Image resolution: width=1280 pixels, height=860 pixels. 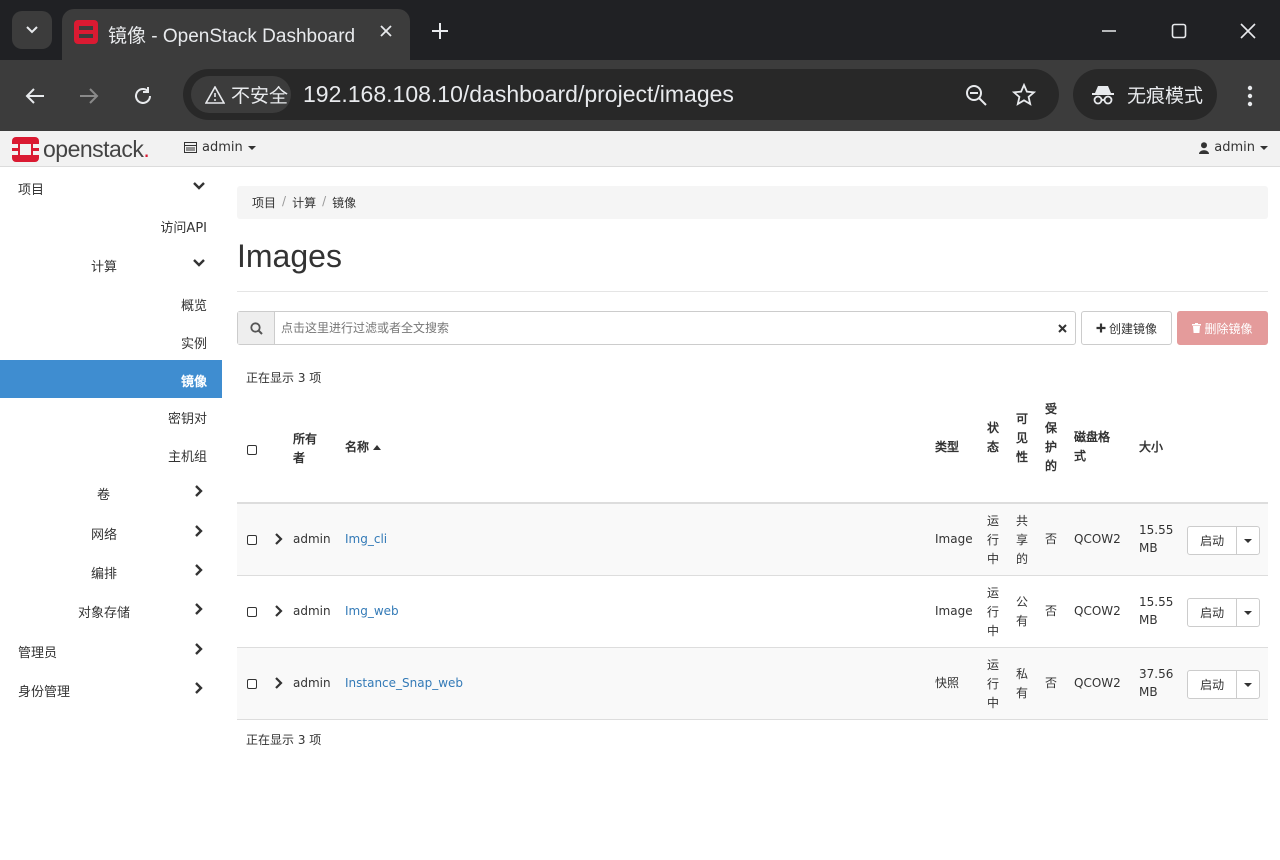 What do you see at coordinates (111, 650) in the screenshot?
I see `sidebar-item-admin: 管理员` at bounding box center [111, 650].